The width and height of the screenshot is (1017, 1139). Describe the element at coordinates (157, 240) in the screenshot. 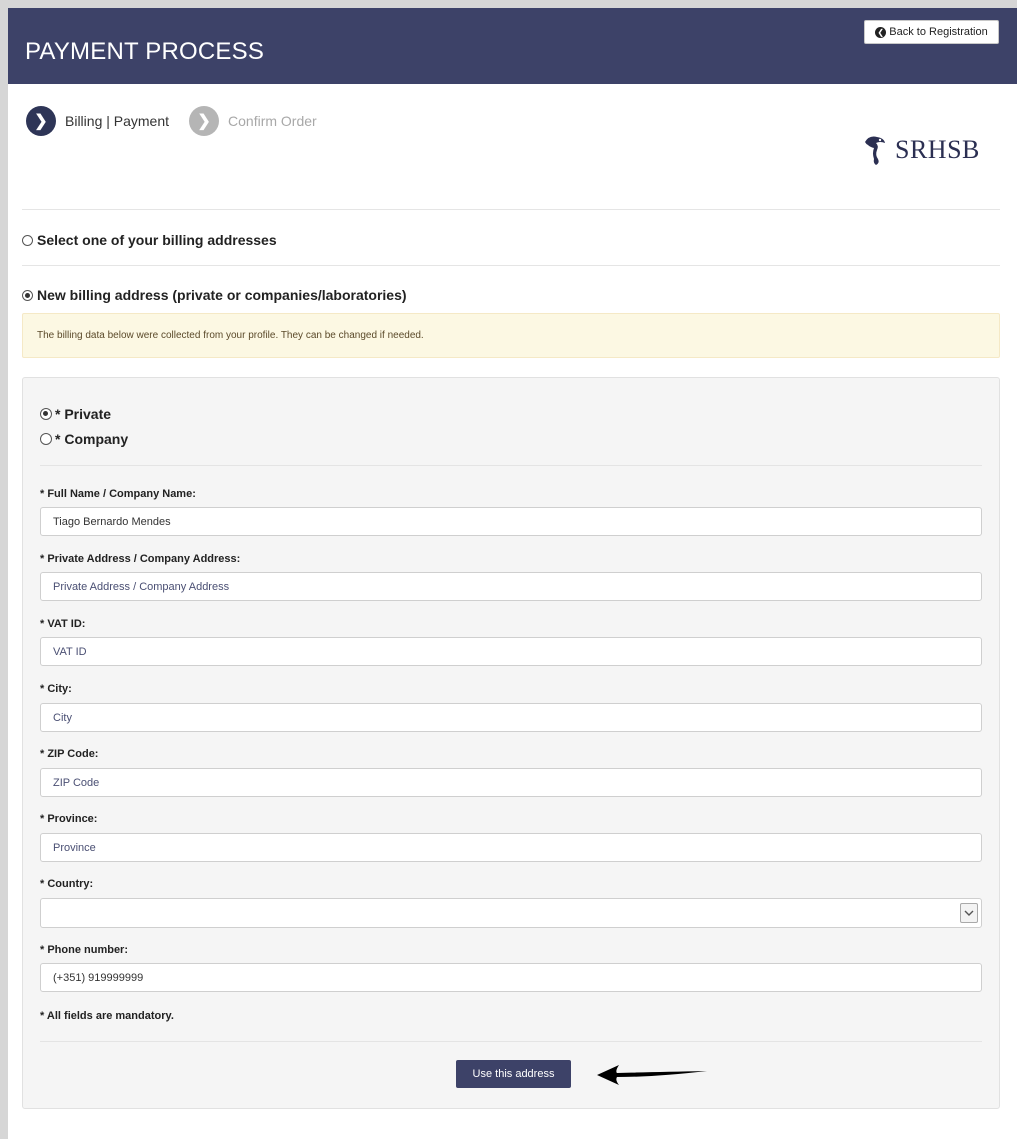

I see `select-existing-label: Select one of your billing addresses` at that location.